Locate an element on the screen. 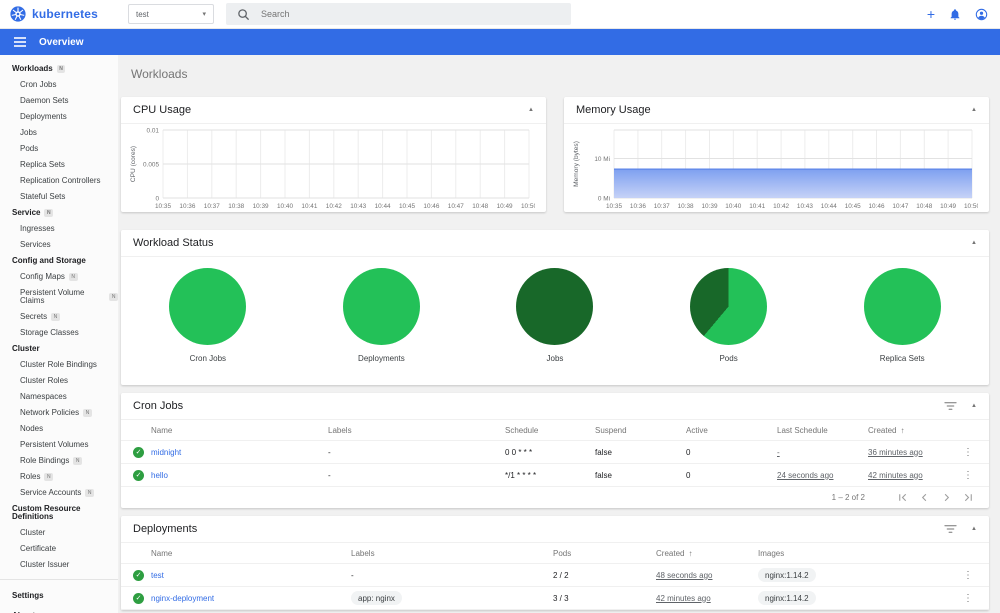 This screenshot has width=1000, height=613. deployments-table-header: Name Labels Pods Created ↑ Images is located at coordinates (555, 553).